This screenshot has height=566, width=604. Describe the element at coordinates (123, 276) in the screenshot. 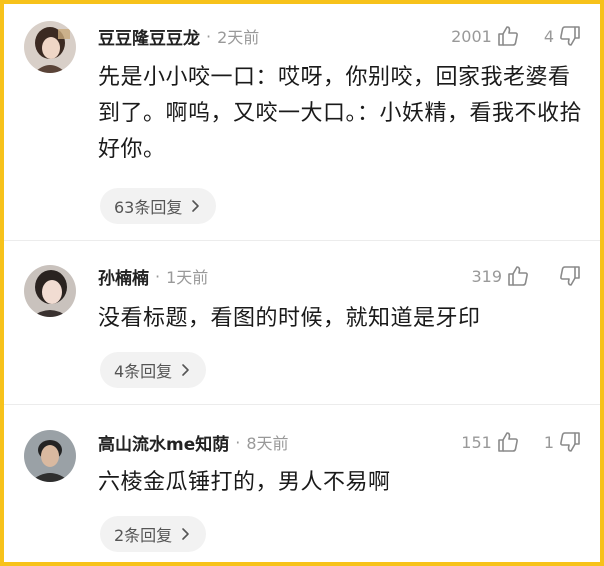

I see `username: 孙楠楠` at that location.